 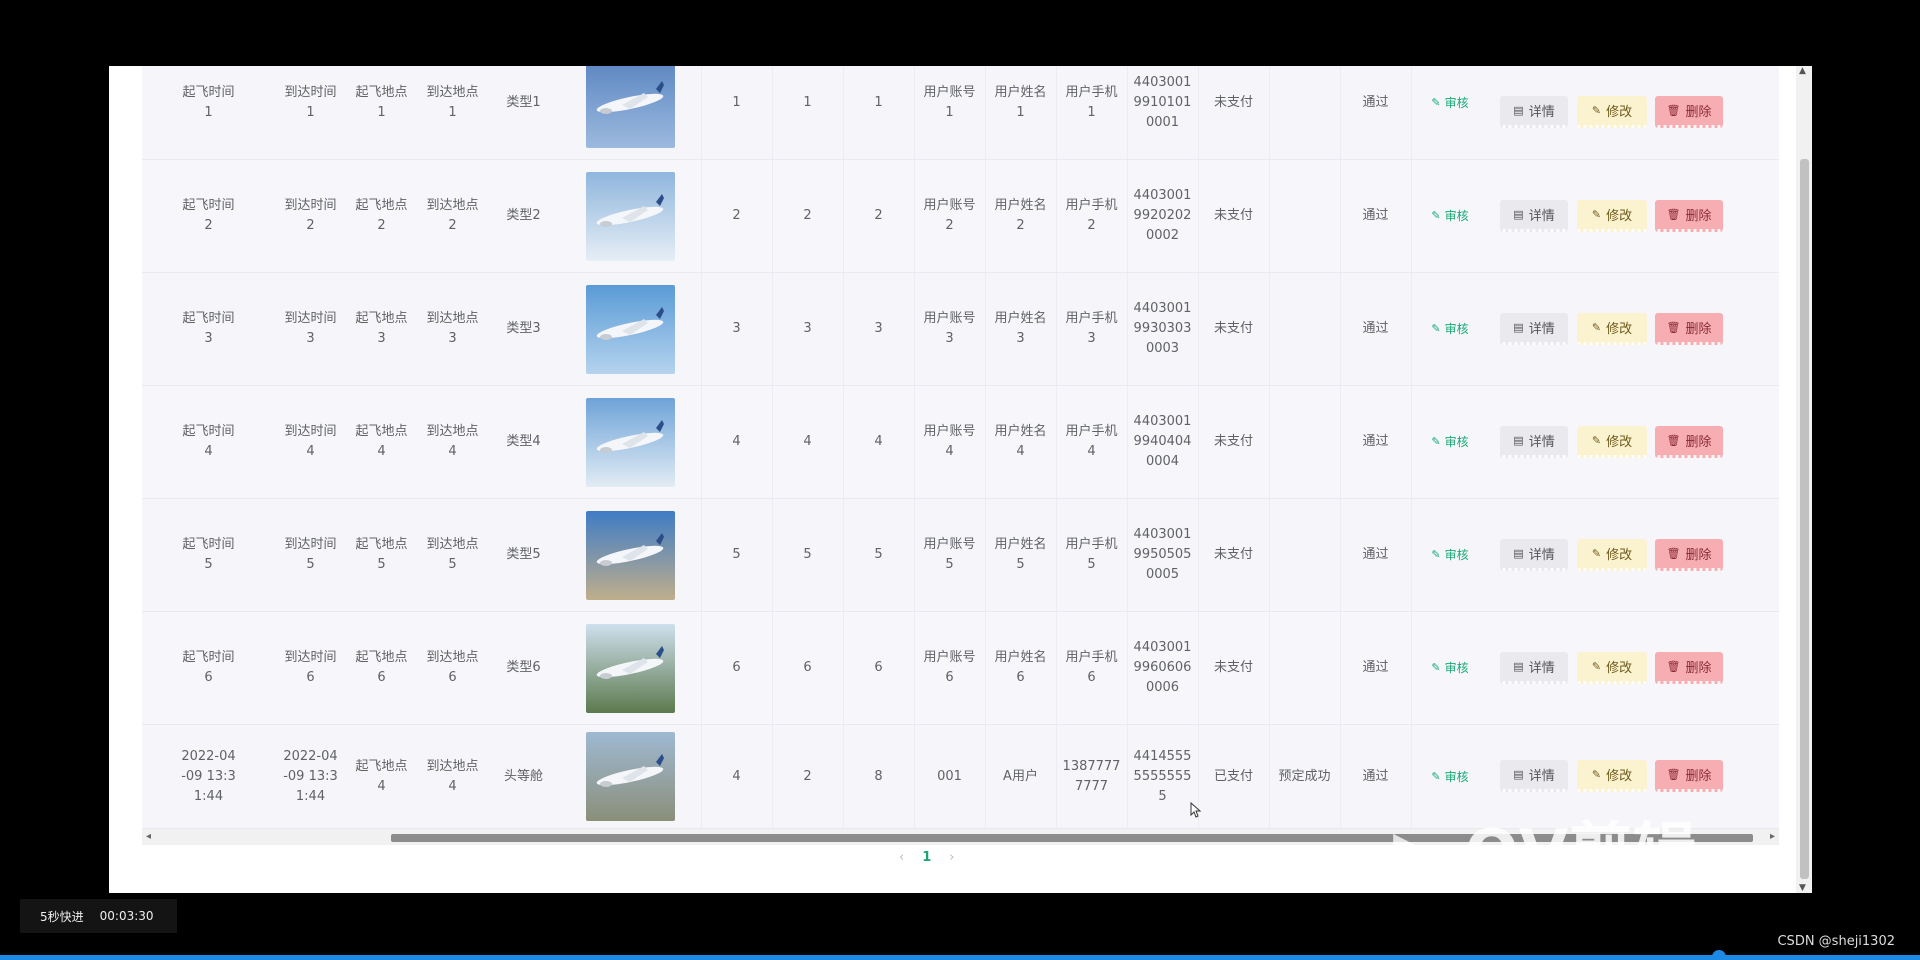 I want to click on trash-icon: 🗑, so click(x=1673, y=666).